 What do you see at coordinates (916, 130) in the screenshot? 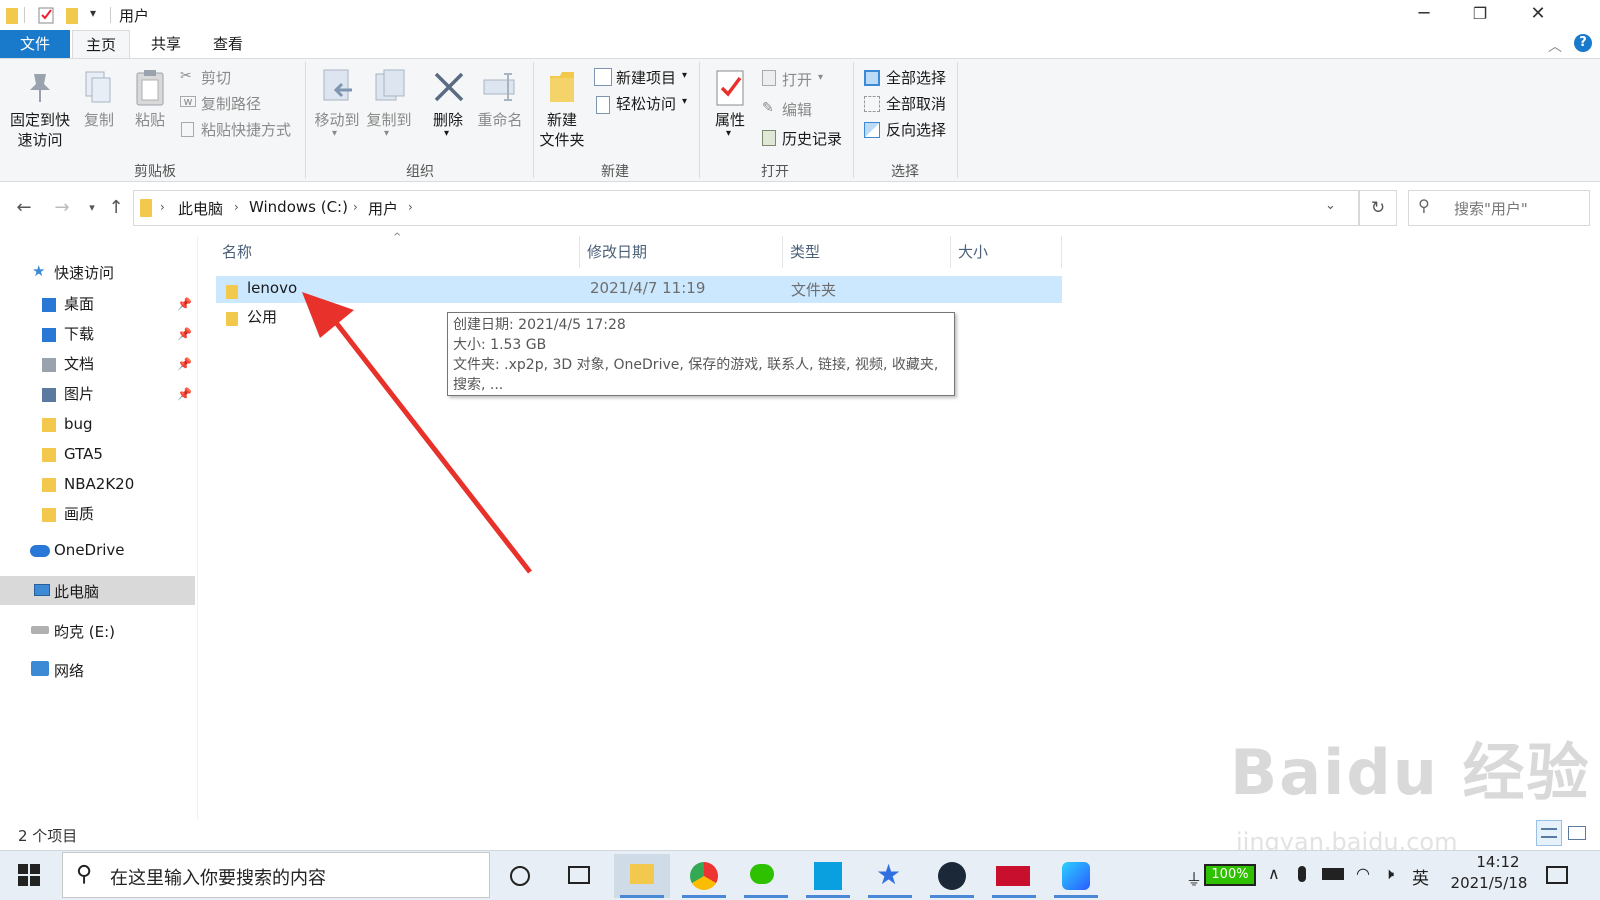
I see `invert-selection-button: 反向选择` at bounding box center [916, 130].